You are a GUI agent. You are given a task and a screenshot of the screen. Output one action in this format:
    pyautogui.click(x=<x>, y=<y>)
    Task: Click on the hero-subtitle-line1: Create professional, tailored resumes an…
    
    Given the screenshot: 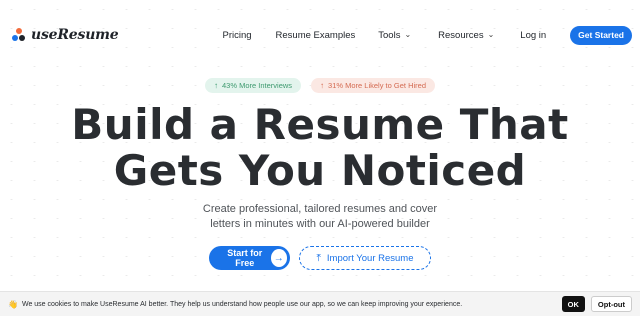 What is the action you would take?
    pyautogui.click(x=320, y=209)
    